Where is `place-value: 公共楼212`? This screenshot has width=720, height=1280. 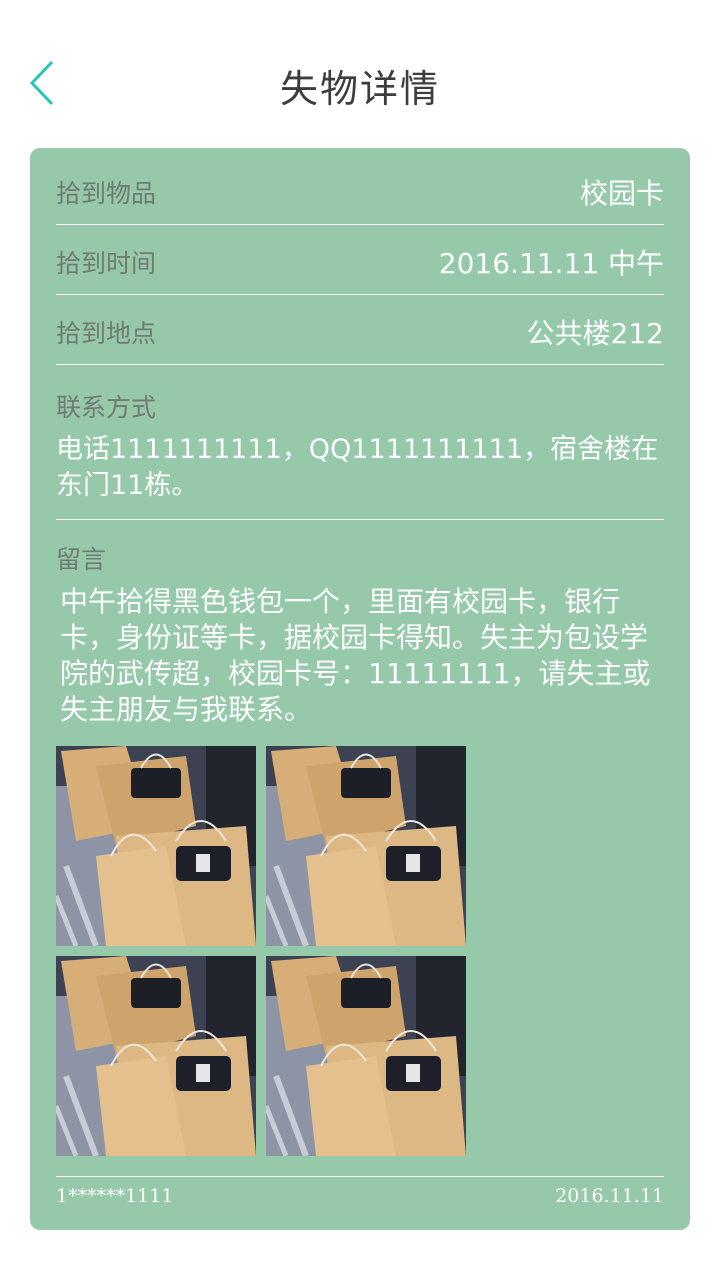 place-value: 公共楼212 is located at coordinates (595, 333).